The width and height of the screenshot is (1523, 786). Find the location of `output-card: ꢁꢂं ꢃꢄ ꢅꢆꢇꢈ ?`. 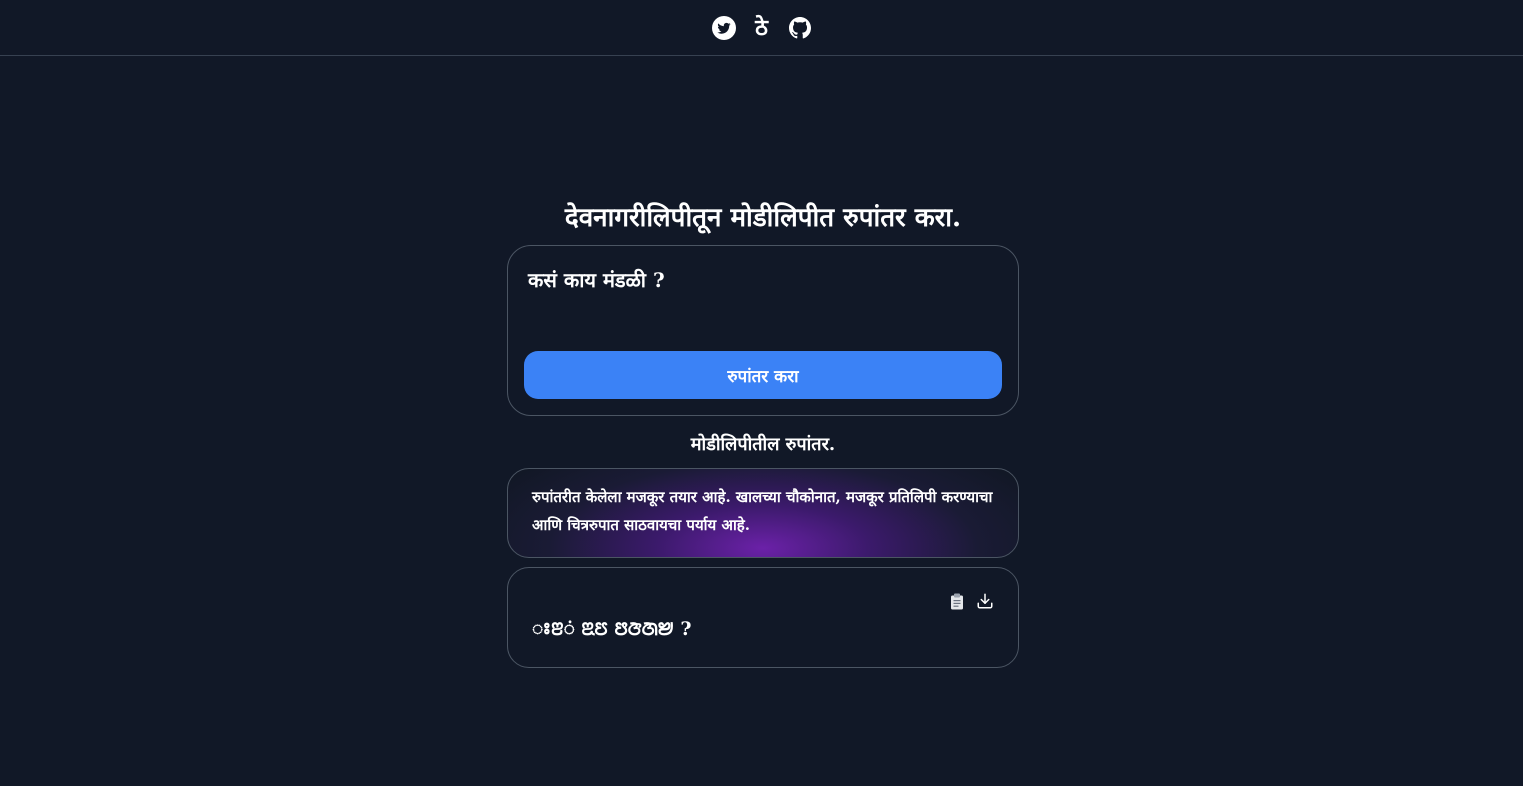

output-card: ꢁꢂं ꢃꢄ ꢅꢆꢇꢈ ? is located at coordinates (763, 617).